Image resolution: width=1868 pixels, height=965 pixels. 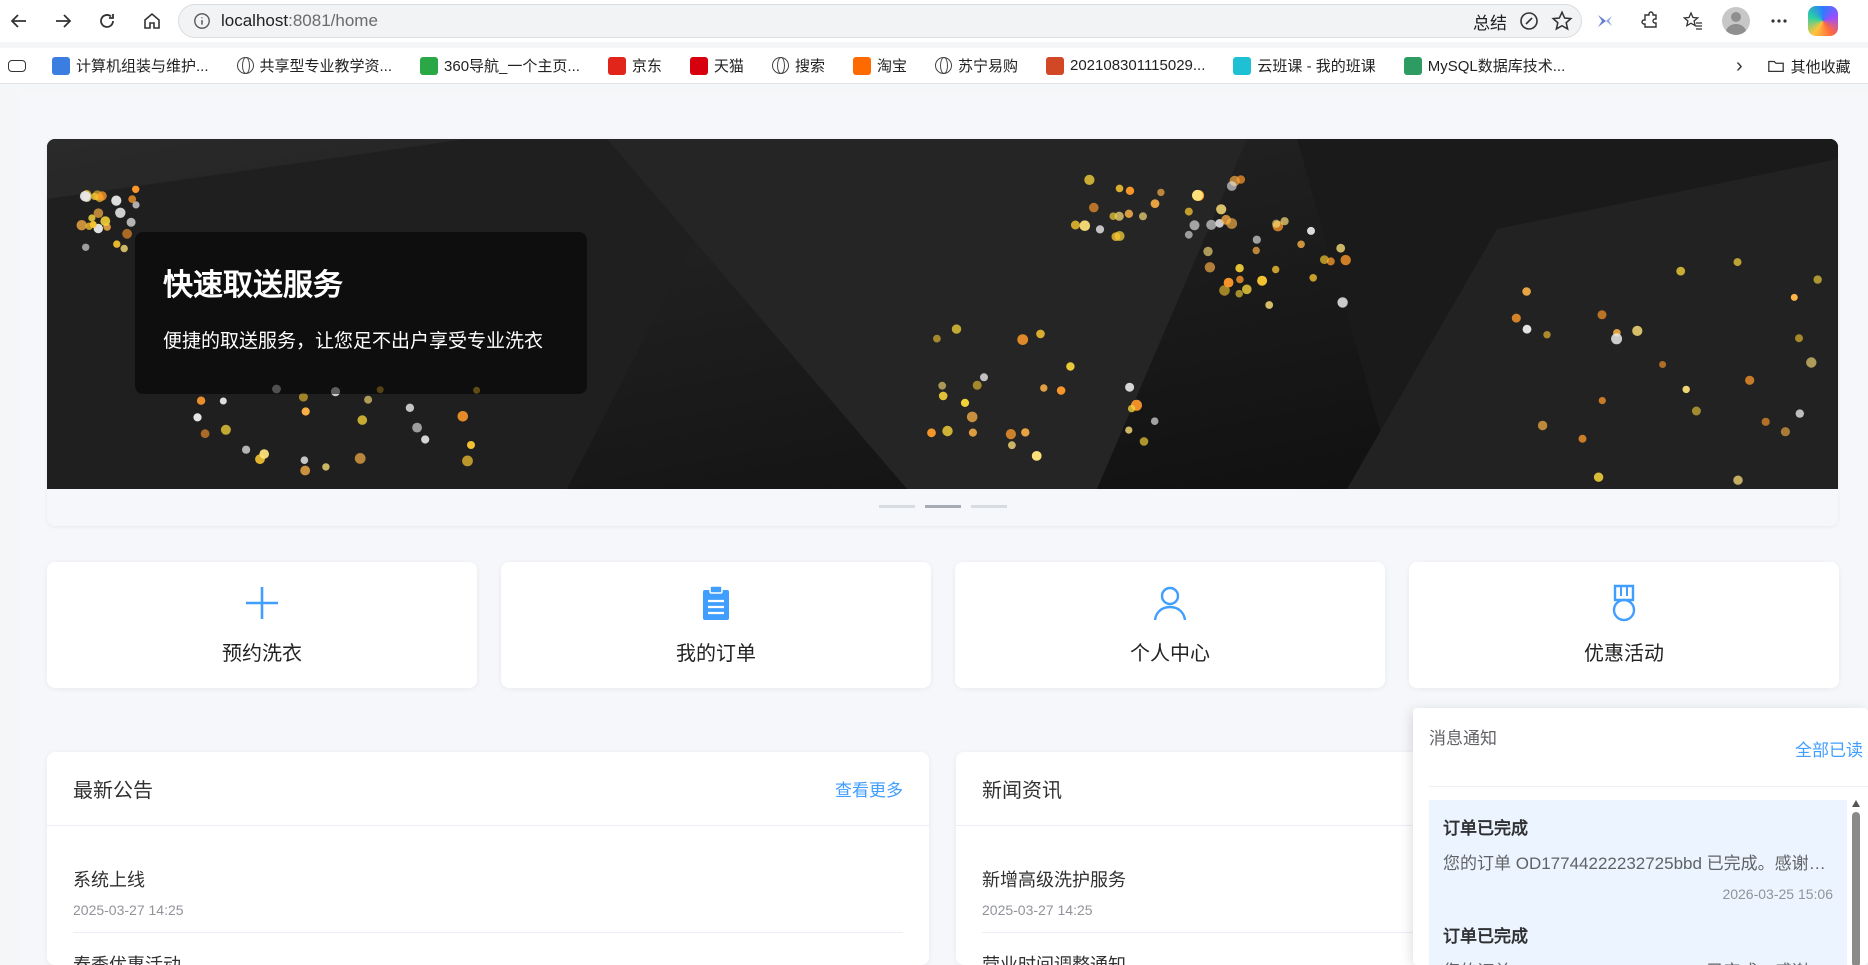 What do you see at coordinates (1562, 21) in the screenshot?
I see `favorite-star-icon` at bounding box center [1562, 21].